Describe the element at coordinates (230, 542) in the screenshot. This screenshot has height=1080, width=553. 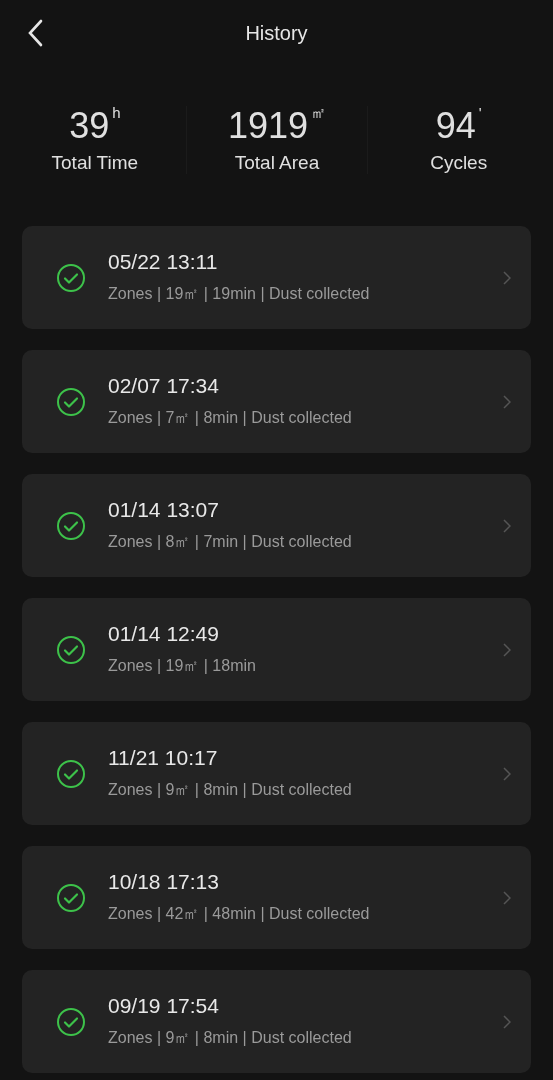
I see `record-details: Zones | 8㎡ | 7min | Dust collected` at that location.